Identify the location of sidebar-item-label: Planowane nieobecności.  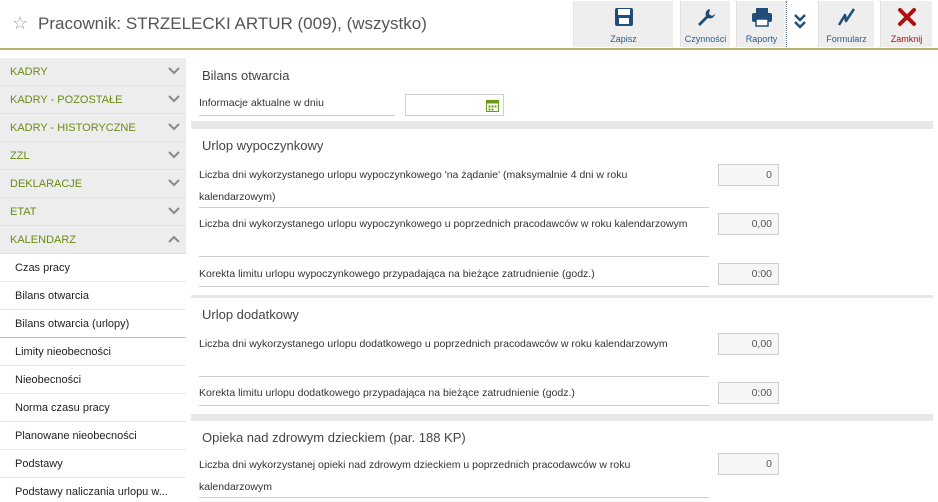
(76, 436).